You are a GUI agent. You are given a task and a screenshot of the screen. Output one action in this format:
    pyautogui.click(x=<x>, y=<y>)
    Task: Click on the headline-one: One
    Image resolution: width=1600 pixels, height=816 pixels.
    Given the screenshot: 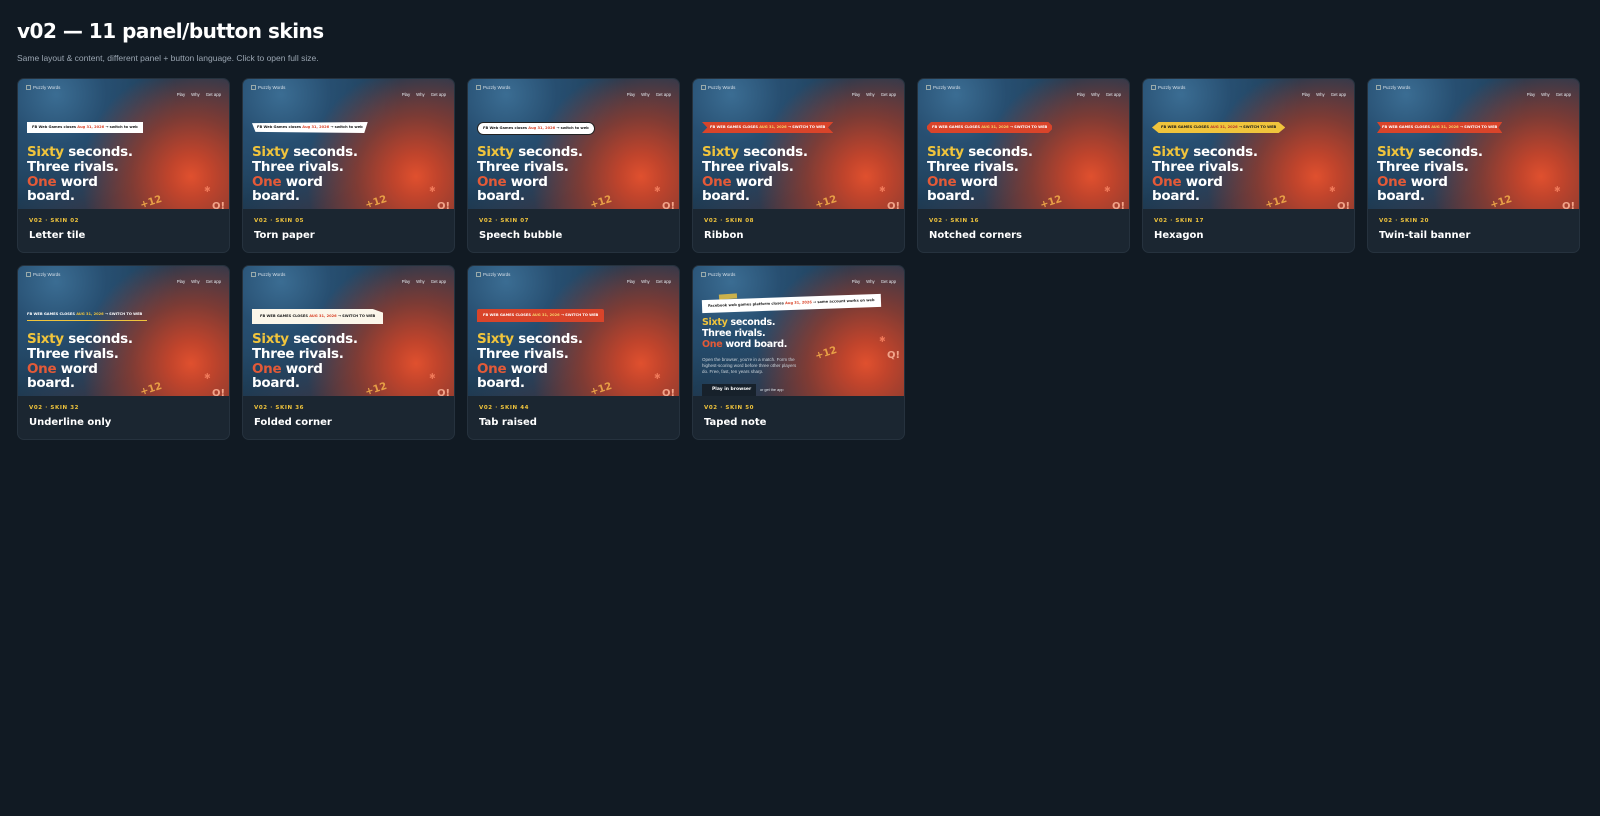 What is the action you would take?
    pyautogui.click(x=492, y=368)
    